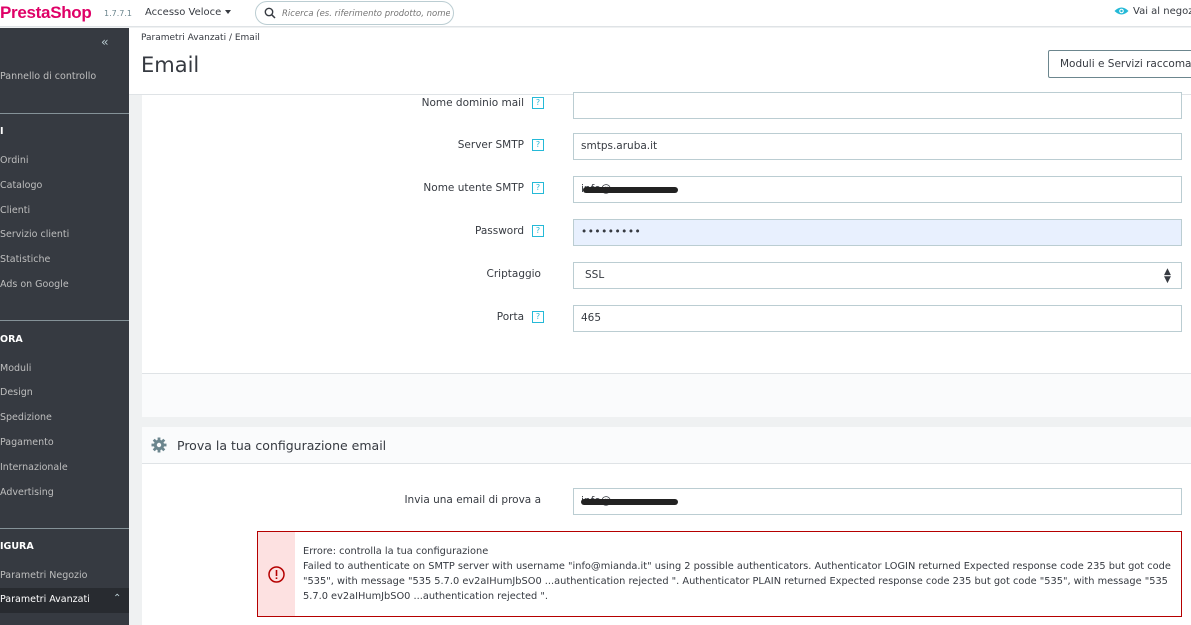  What do you see at coordinates (34, 467) in the screenshot?
I see `sidebar-item-international: Internazionale` at bounding box center [34, 467].